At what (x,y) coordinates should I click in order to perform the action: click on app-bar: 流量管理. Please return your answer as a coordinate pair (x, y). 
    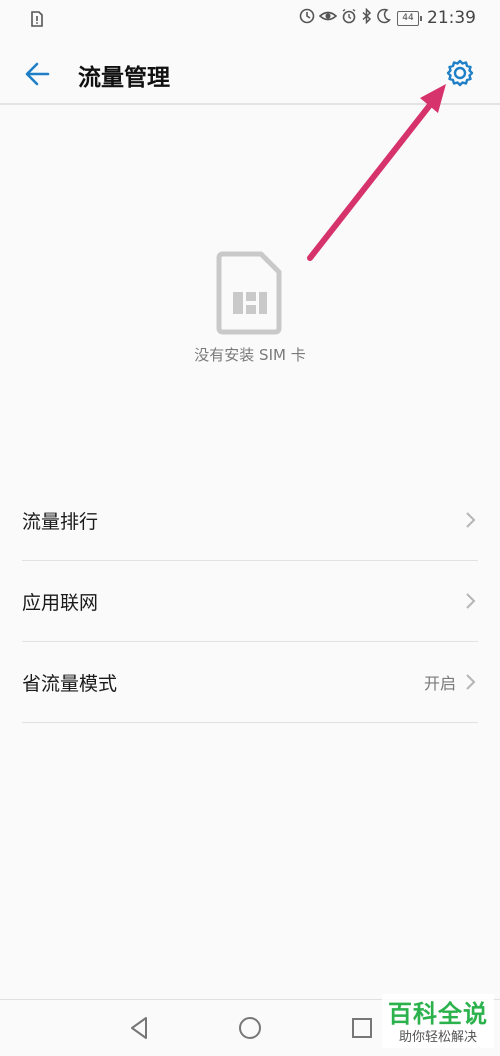
    Looking at the image, I should click on (250, 73).